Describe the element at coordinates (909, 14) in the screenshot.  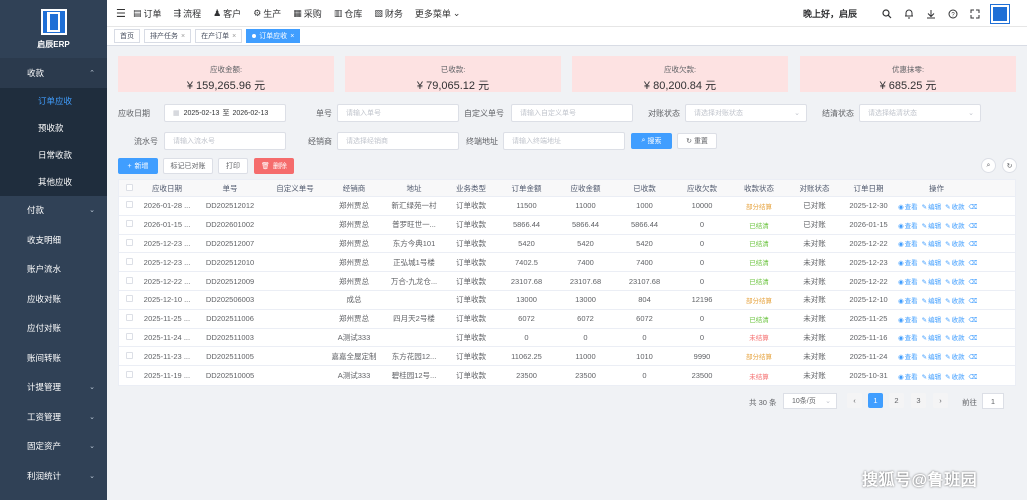
I see `bell-icon` at that location.